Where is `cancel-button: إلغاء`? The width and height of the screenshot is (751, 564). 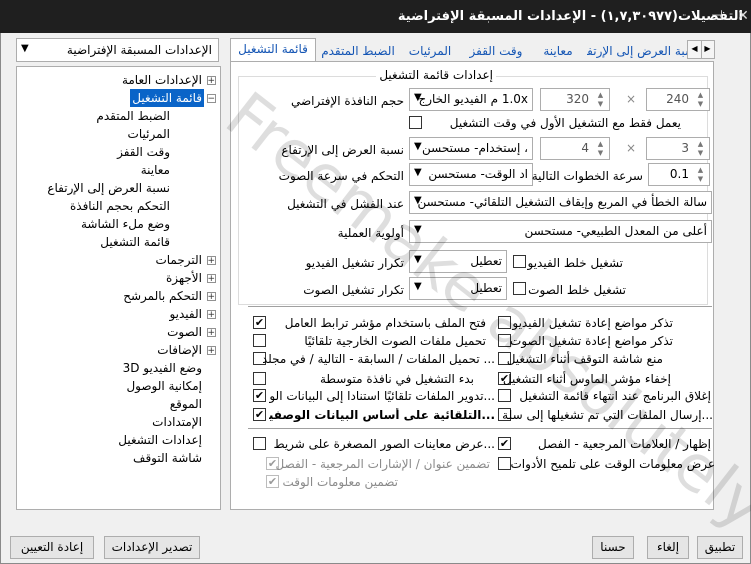
cancel-button: إلغاء is located at coordinates (668, 547).